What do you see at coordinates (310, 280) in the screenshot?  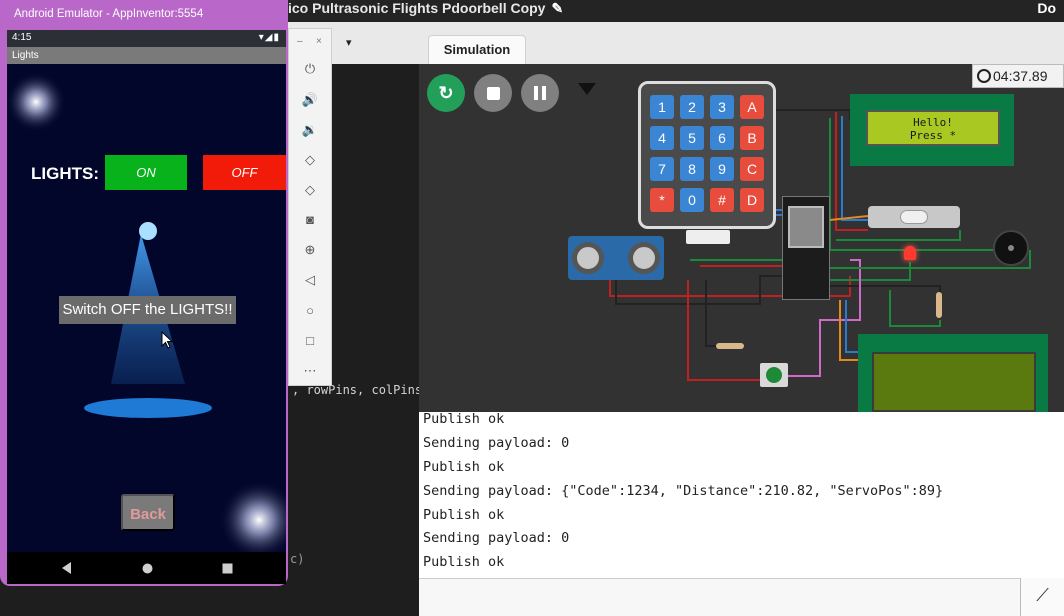 I see `back-icon: ◁` at bounding box center [310, 280].